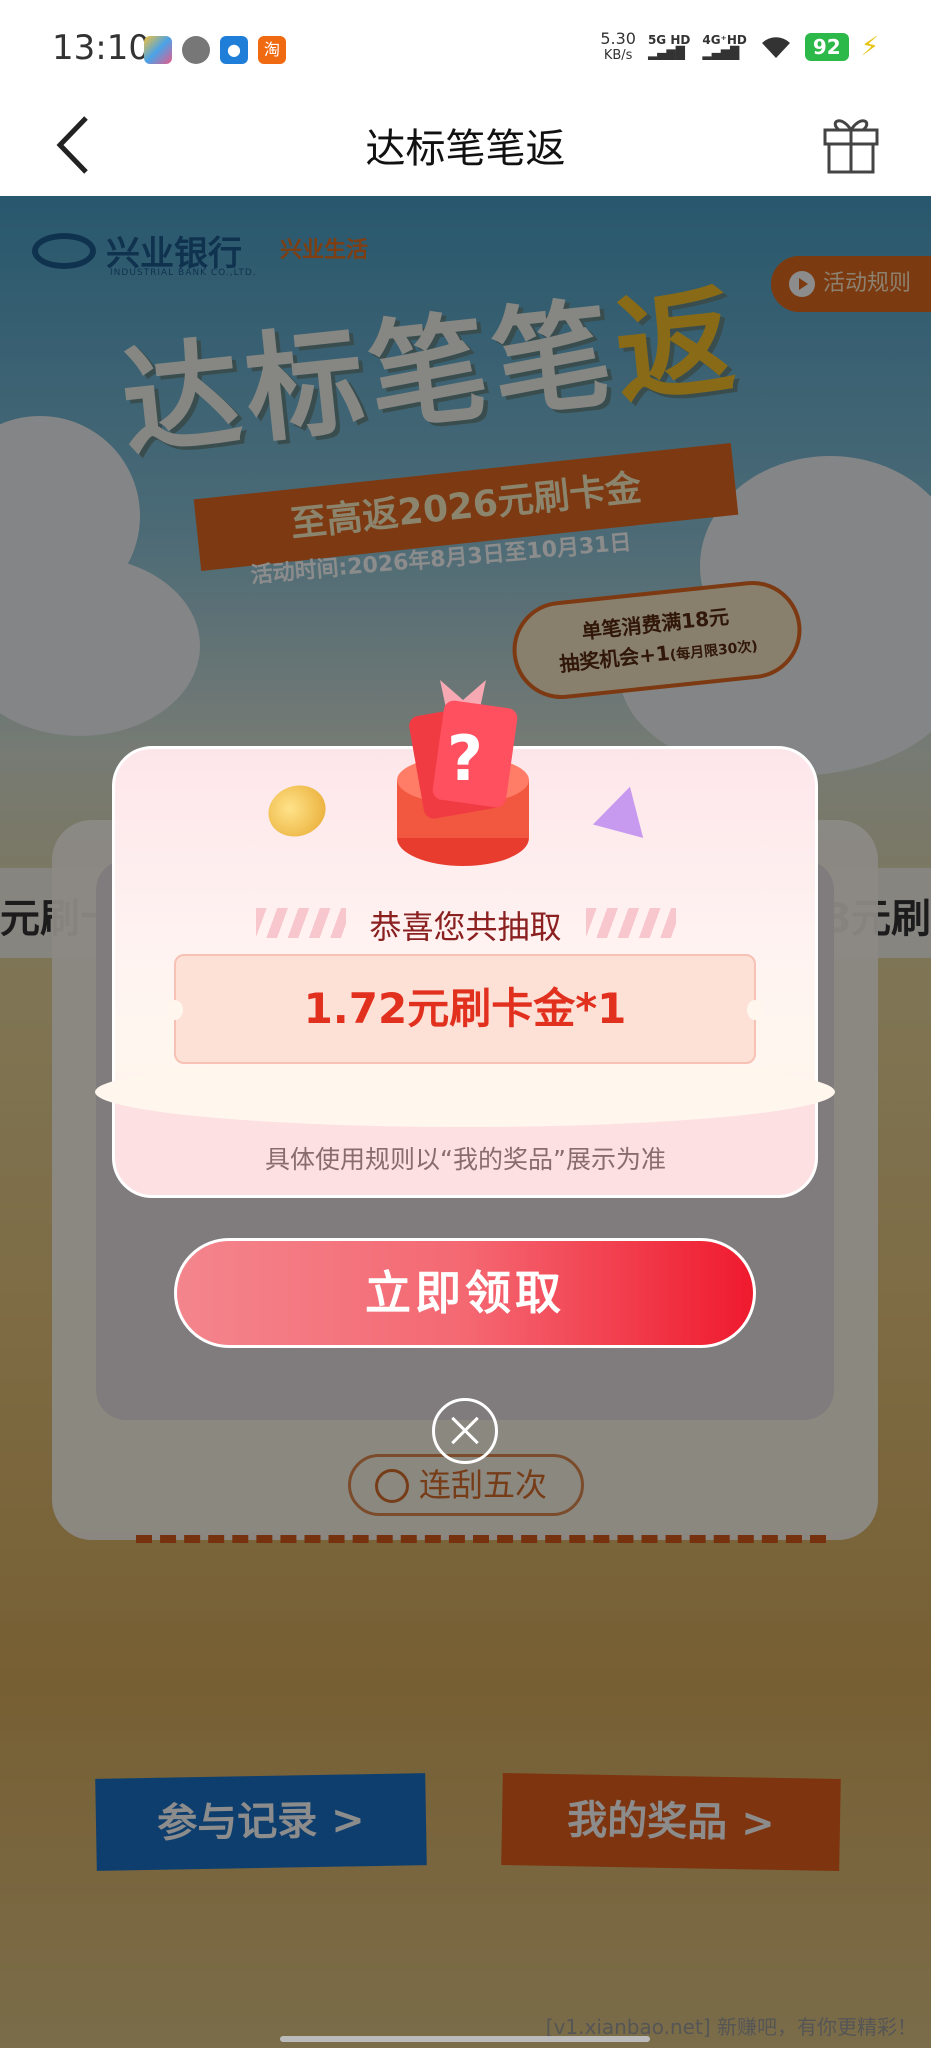 The image size is (931, 2048). I want to click on signal-5g: 5G HD ▂▄▆█, so click(669, 46).